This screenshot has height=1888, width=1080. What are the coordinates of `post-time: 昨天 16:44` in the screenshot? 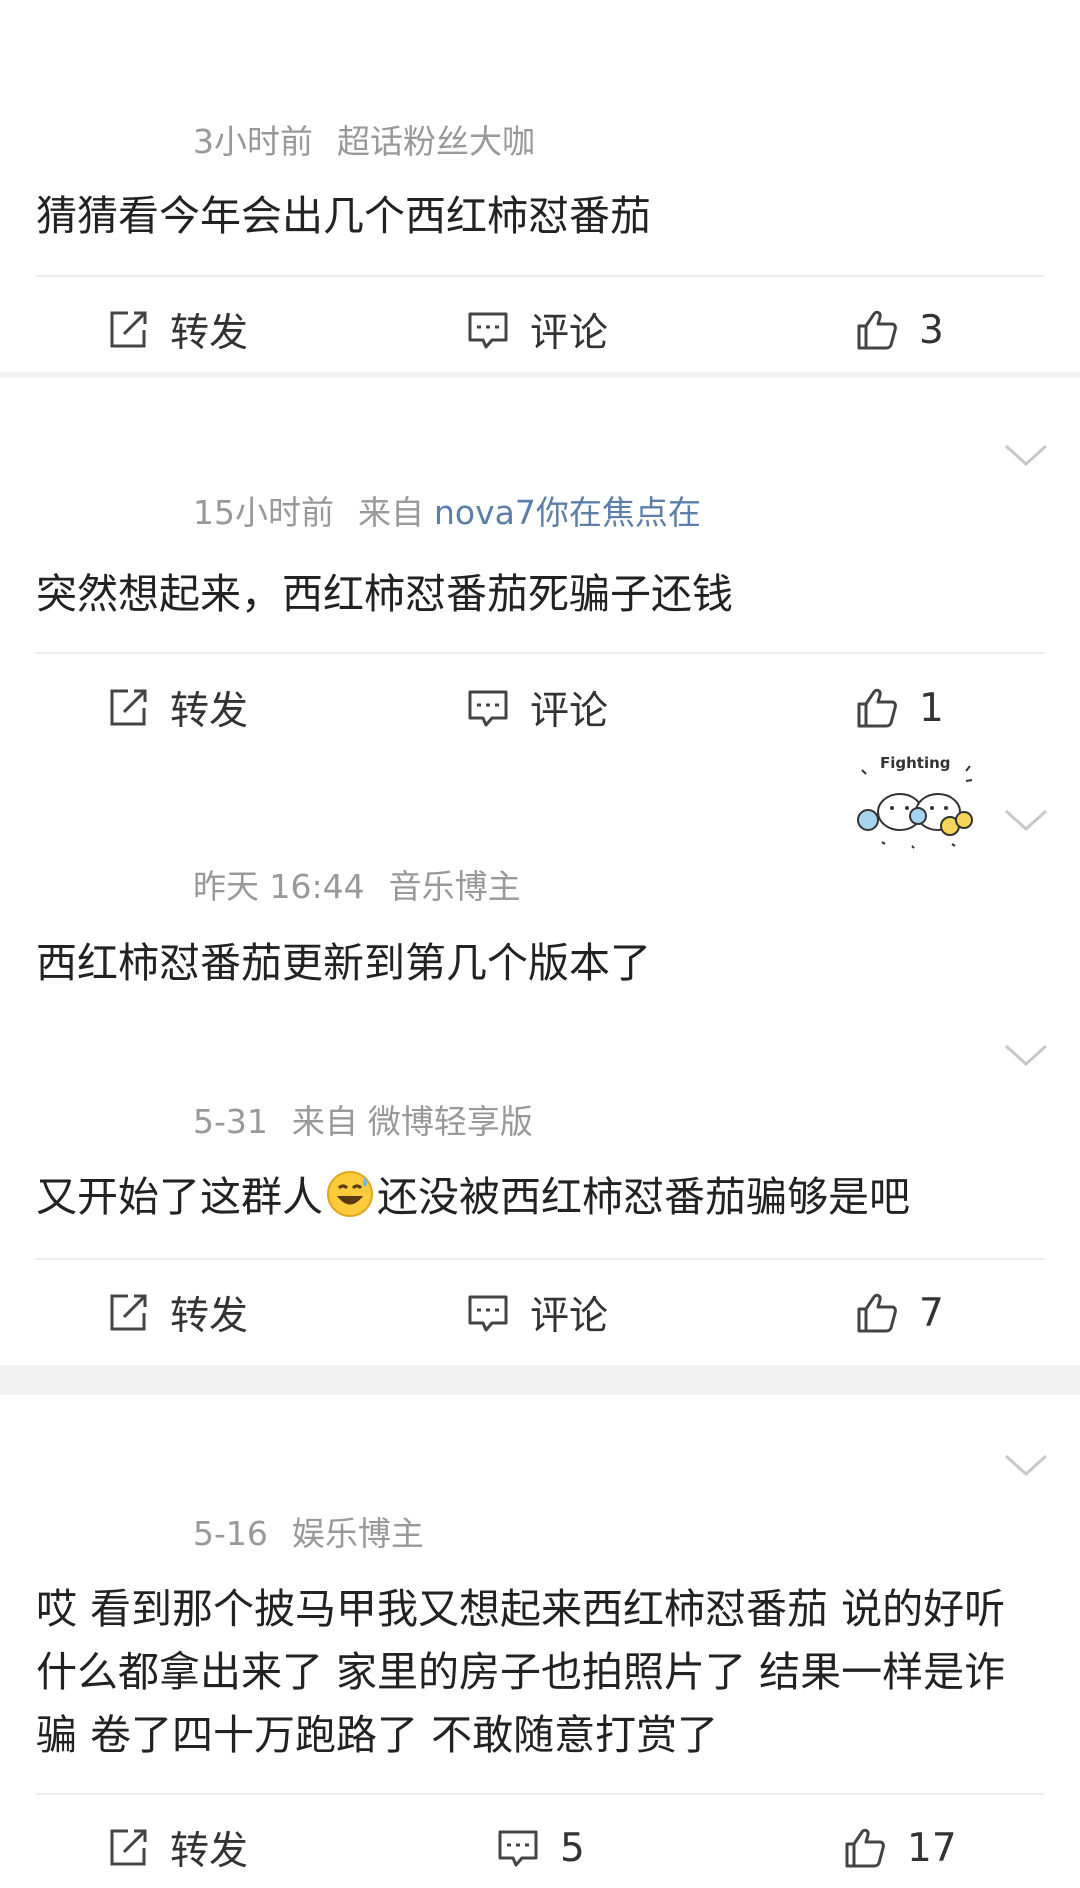 It's located at (279, 886).